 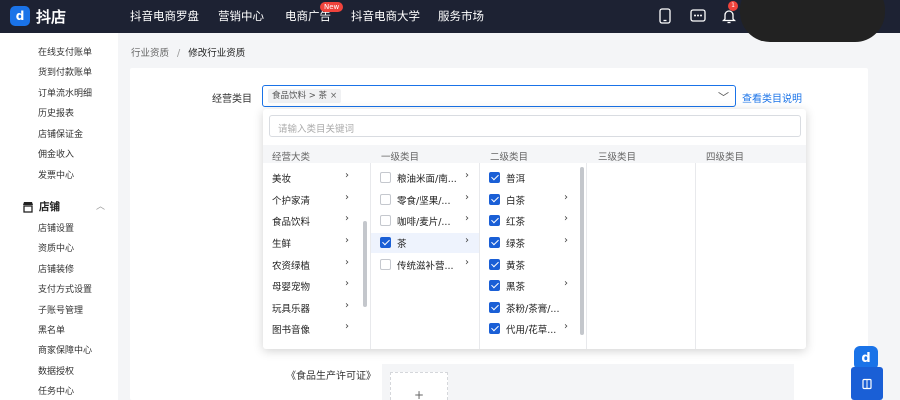 What do you see at coordinates (535, 126) in the screenshot?
I see `category-search-input: 请输入类目关键词` at bounding box center [535, 126].